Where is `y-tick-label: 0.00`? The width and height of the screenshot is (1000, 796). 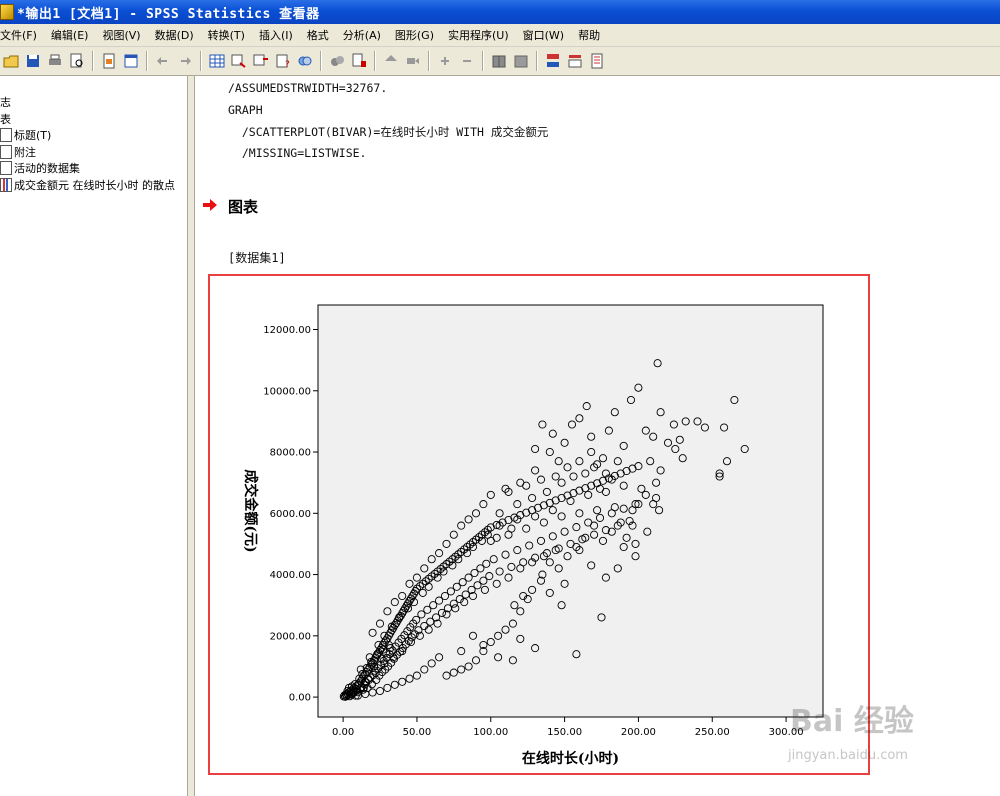
y-tick-label: 0.00 is located at coordinates (300, 698).